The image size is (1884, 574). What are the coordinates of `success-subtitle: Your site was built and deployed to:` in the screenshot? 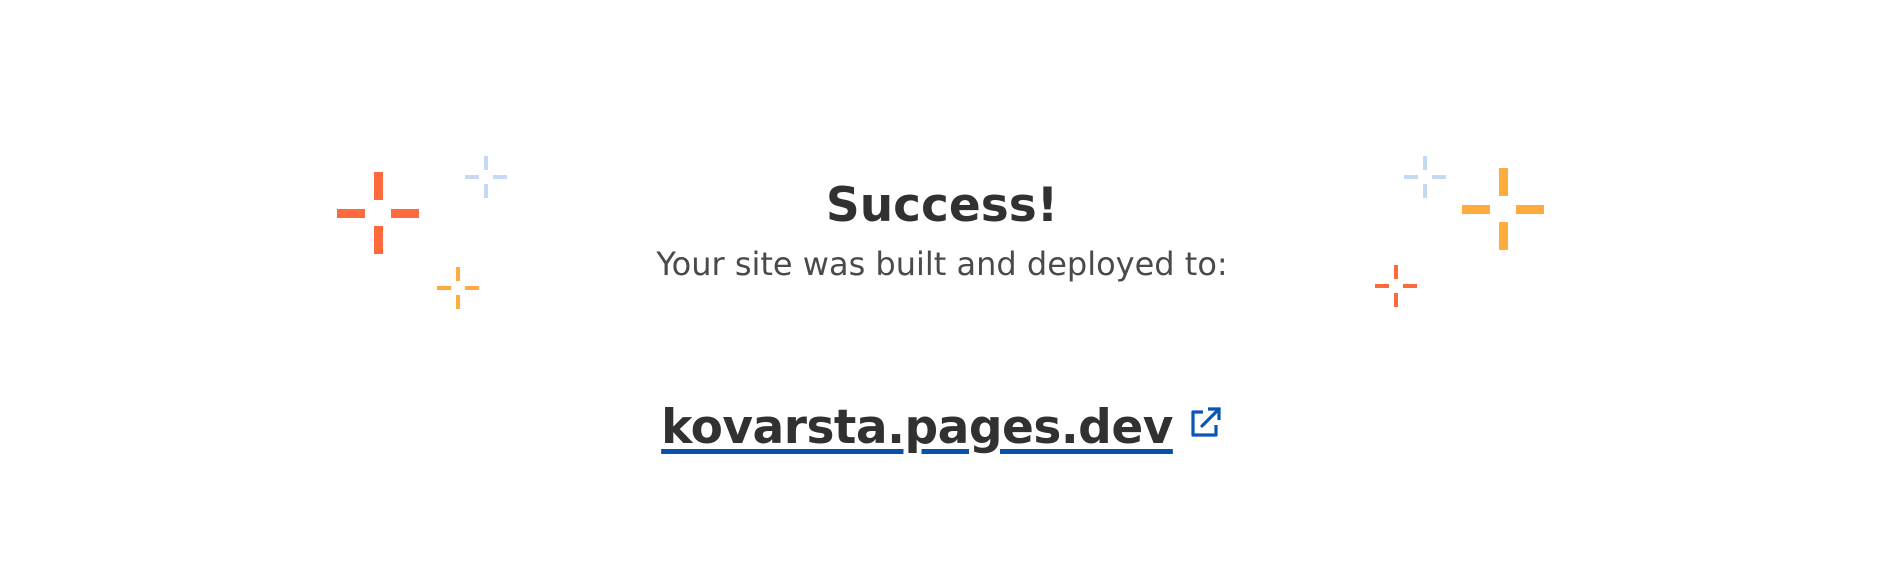 It's located at (942, 264).